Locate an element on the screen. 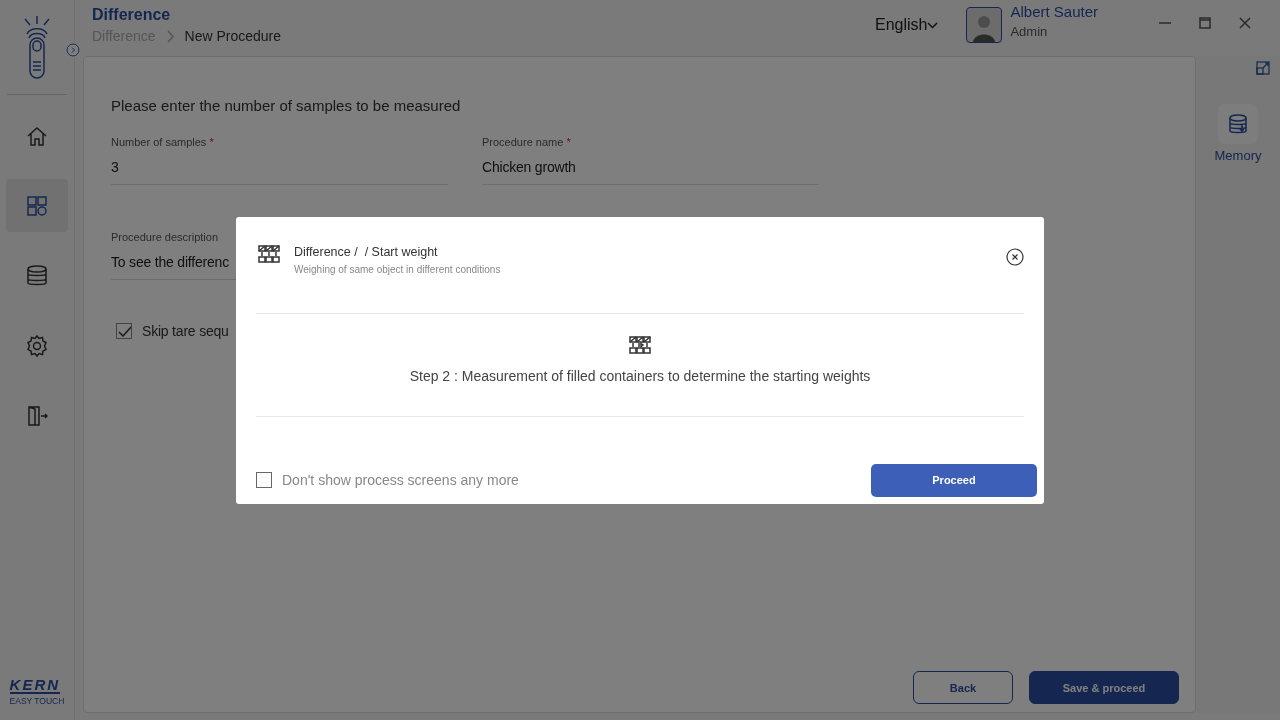 Image resolution: width=1280 pixels, height=720 pixels. text-field: Number of samples * 3 is located at coordinates (279, 160).